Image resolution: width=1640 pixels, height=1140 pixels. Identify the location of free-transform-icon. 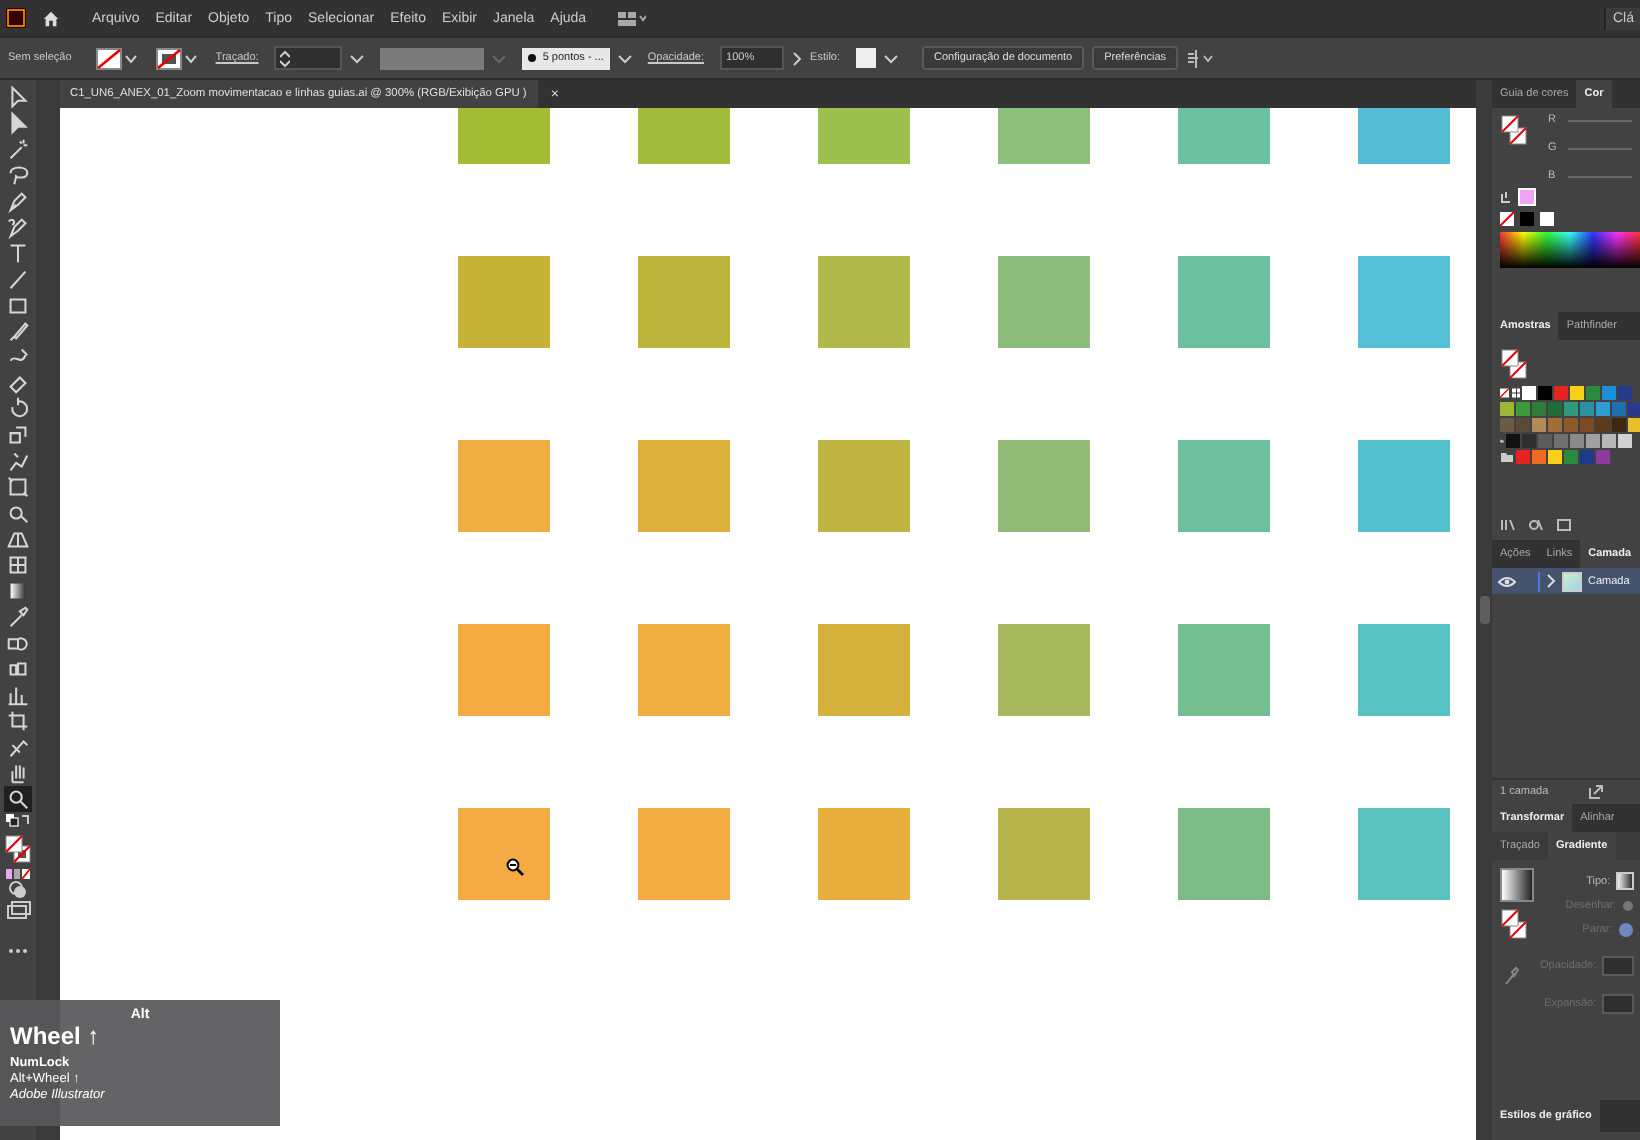
(18, 487).